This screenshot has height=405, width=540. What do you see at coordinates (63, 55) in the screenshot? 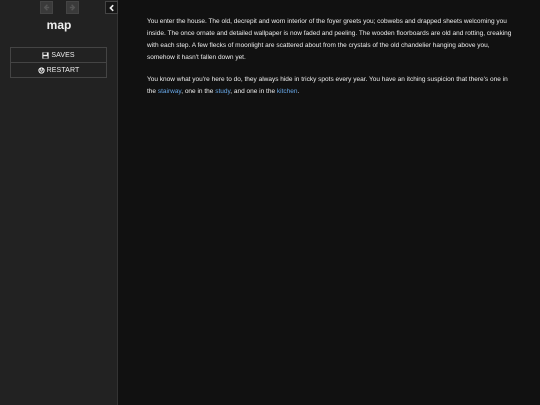
I see `saves-label: SAVES` at bounding box center [63, 55].